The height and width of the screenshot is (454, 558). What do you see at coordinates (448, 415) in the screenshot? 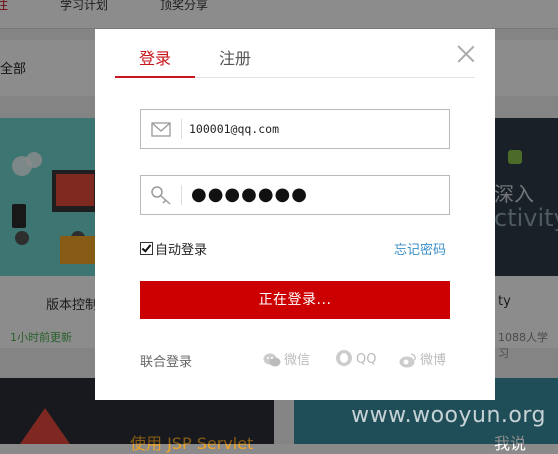
I see `watermark: www.wooyun.org` at bounding box center [448, 415].